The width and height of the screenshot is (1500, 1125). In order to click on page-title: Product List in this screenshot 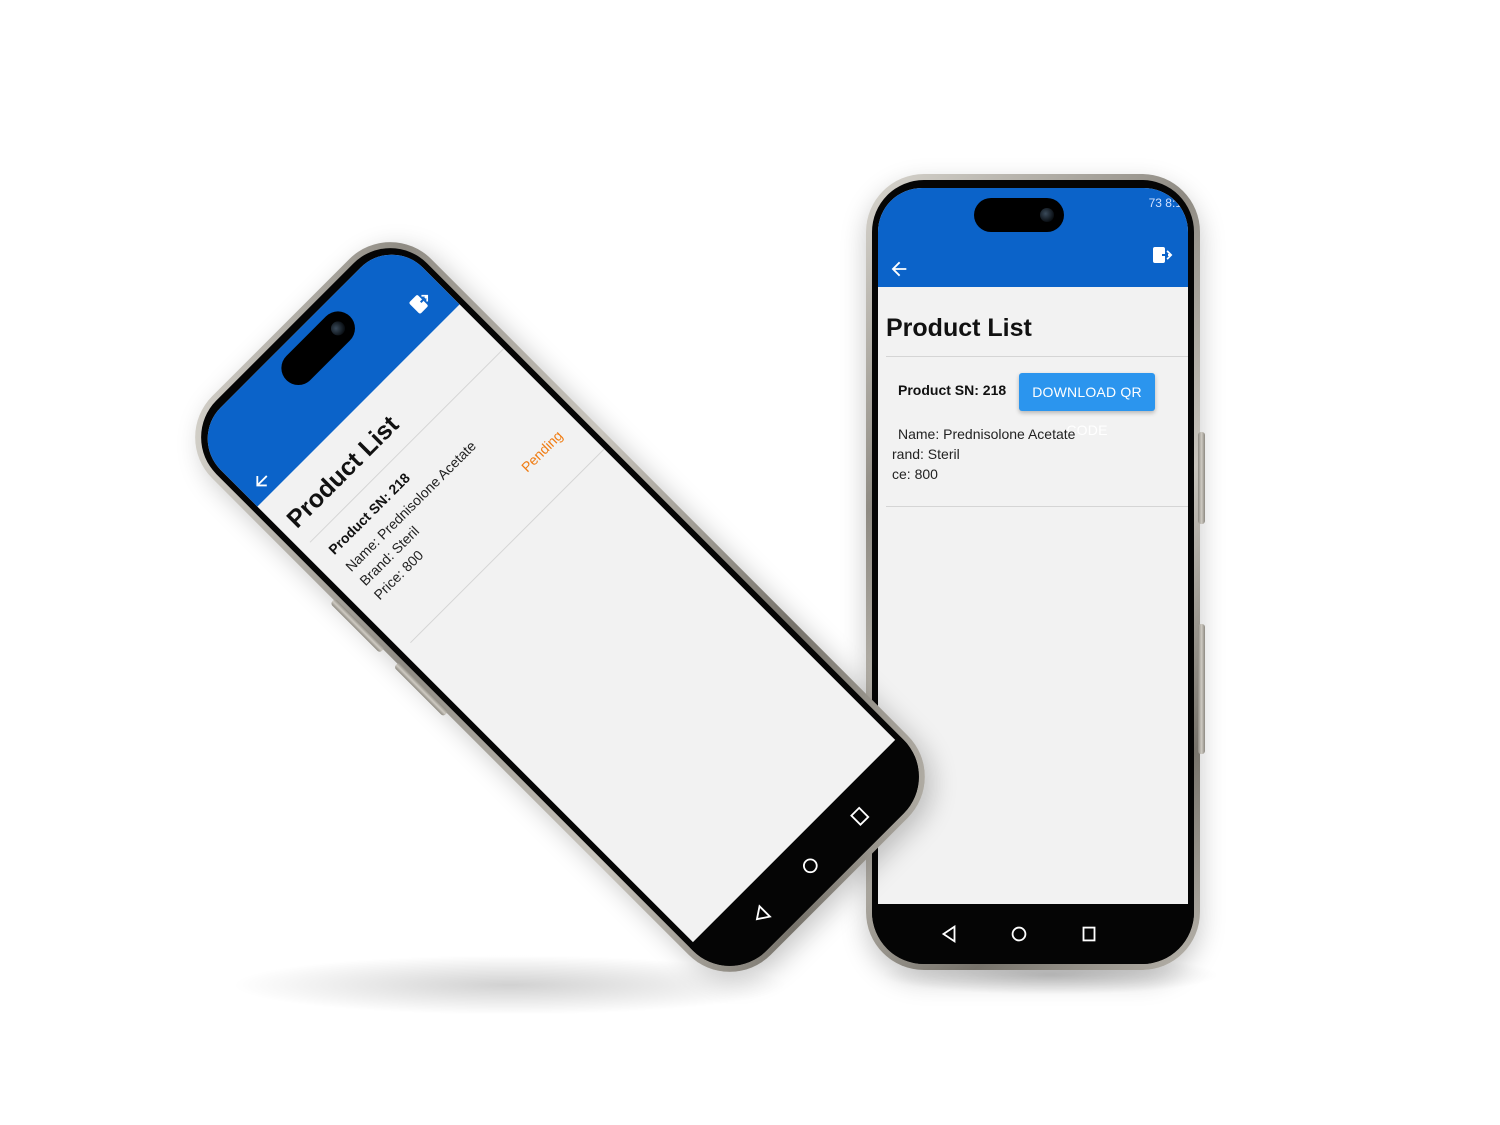, I will do `click(959, 328)`.